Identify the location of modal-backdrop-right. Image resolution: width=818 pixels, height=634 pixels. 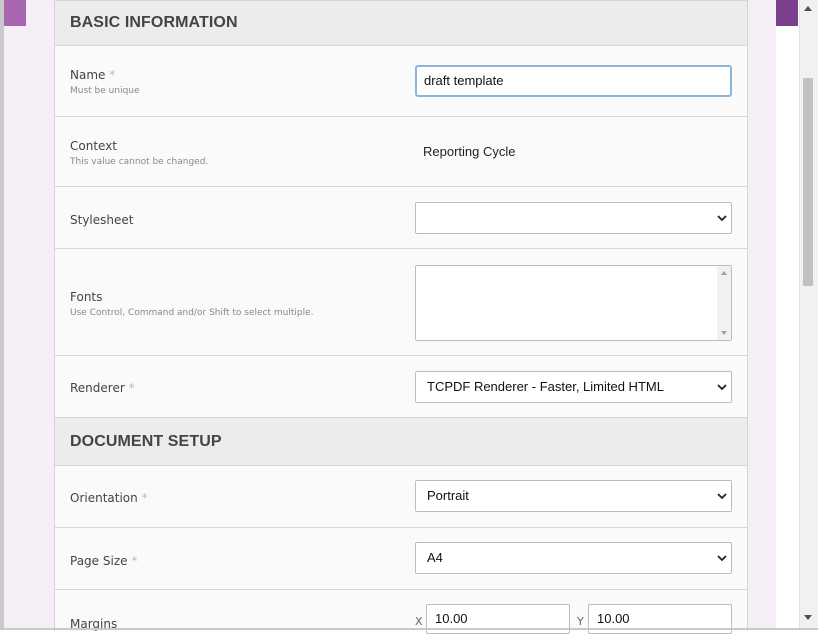
(762, 315).